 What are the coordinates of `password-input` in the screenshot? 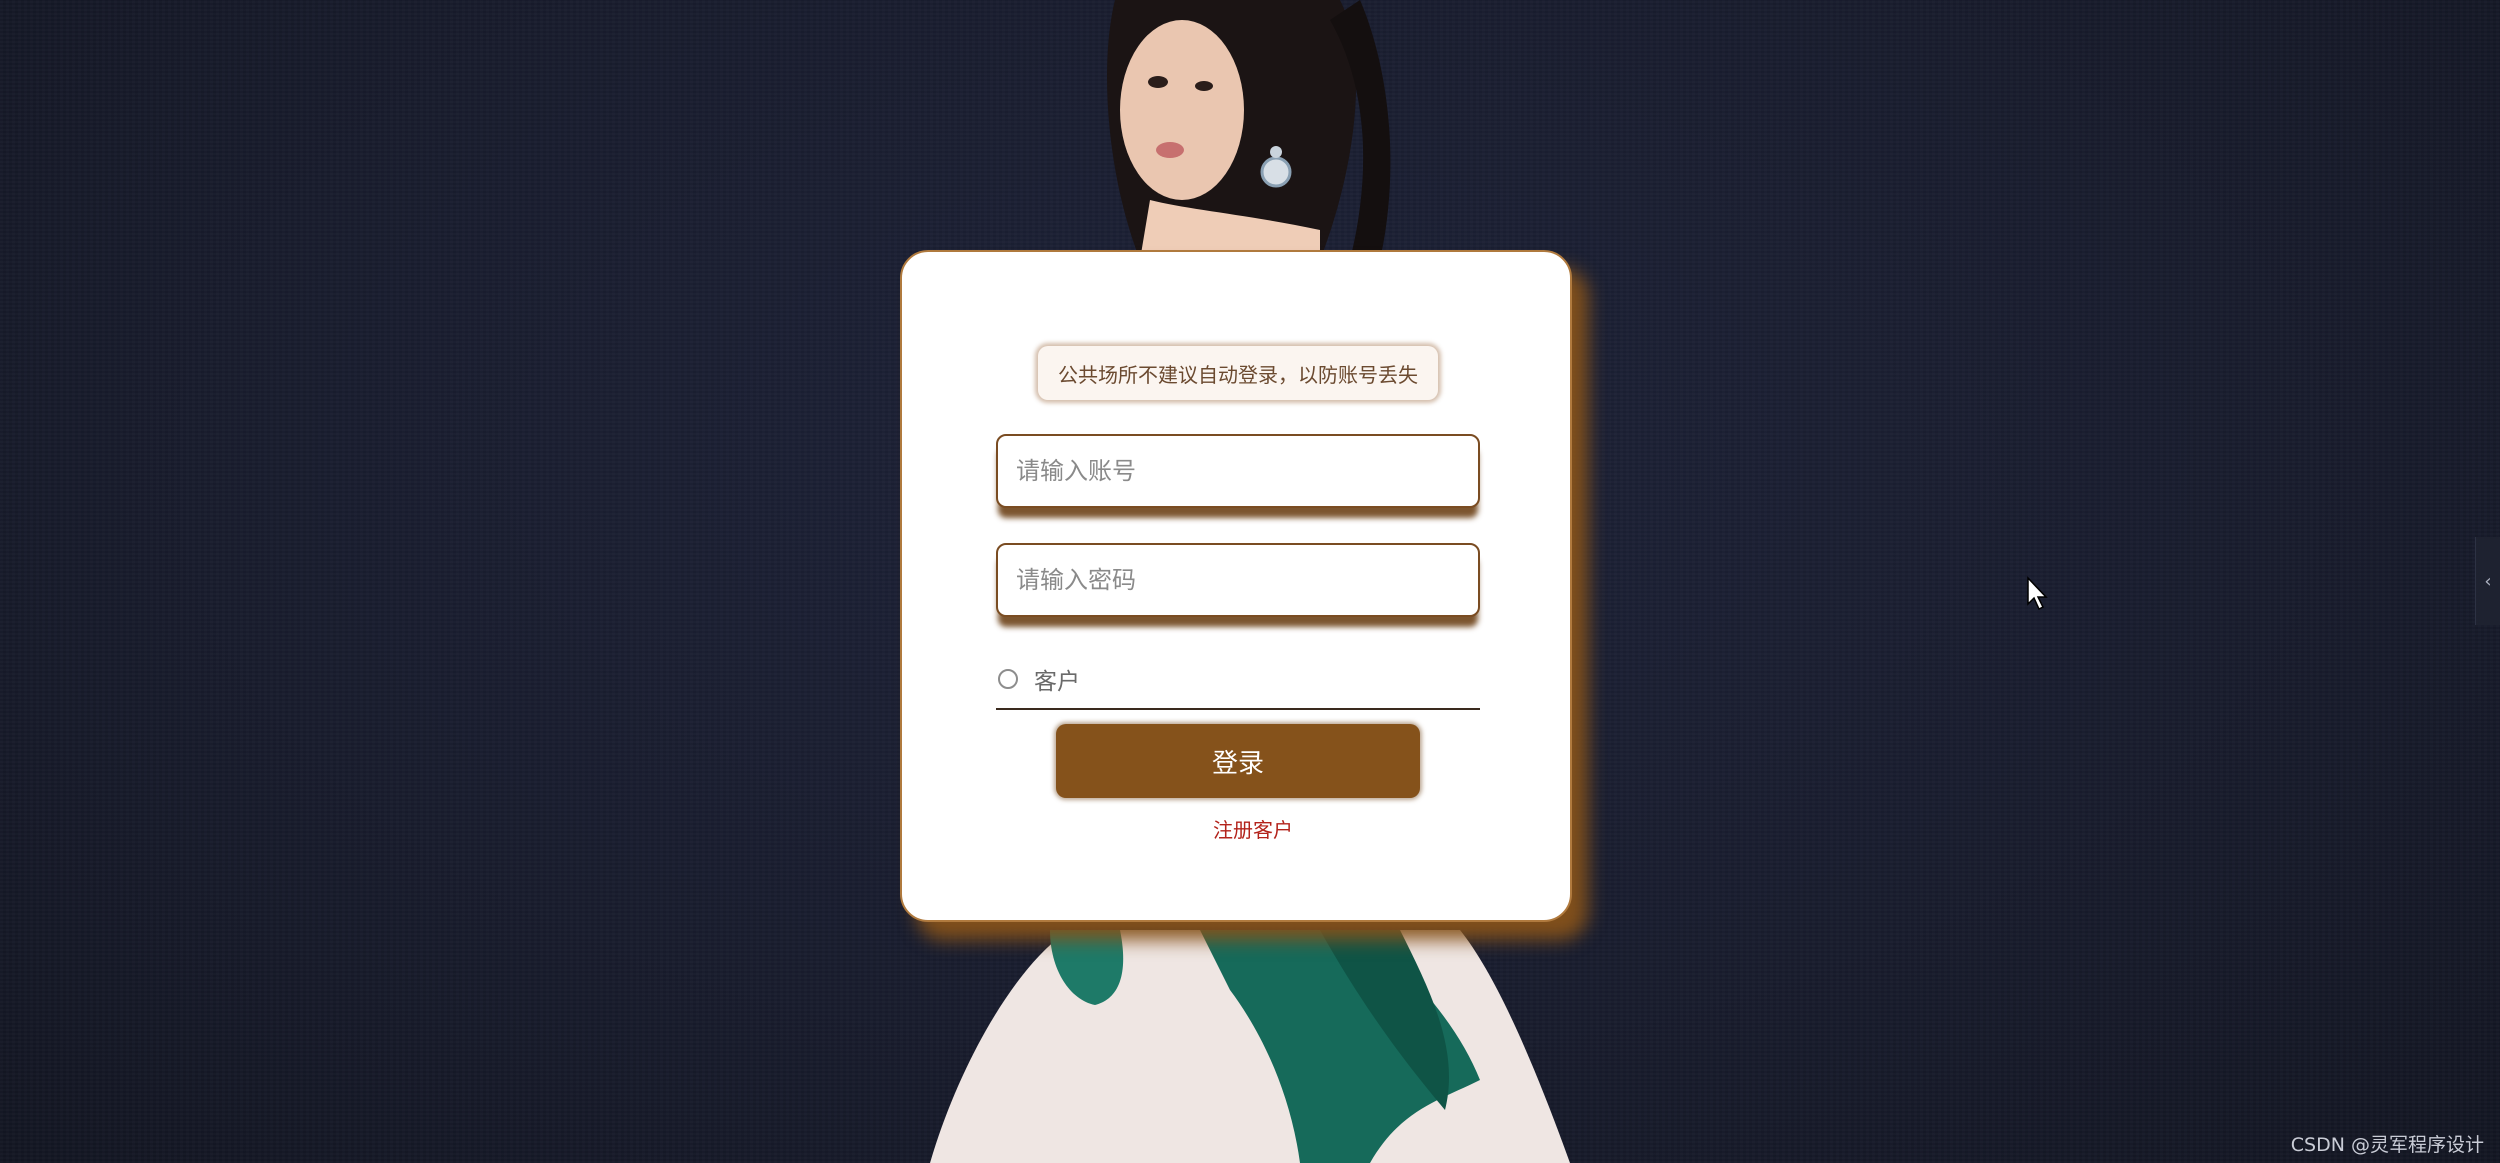 It's located at (1238, 580).